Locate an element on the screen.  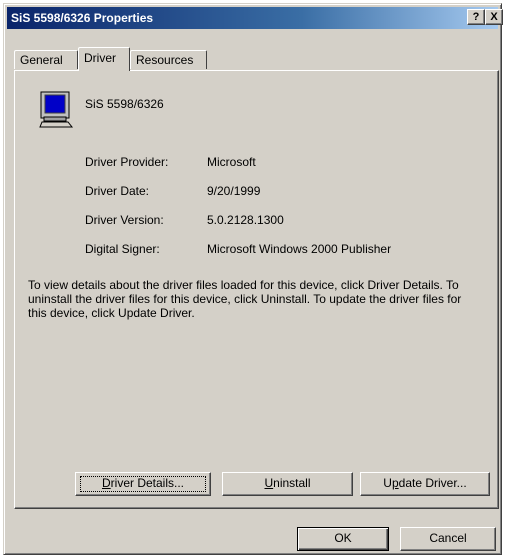
driver-date-label: Driver Date: is located at coordinates (117, 191).